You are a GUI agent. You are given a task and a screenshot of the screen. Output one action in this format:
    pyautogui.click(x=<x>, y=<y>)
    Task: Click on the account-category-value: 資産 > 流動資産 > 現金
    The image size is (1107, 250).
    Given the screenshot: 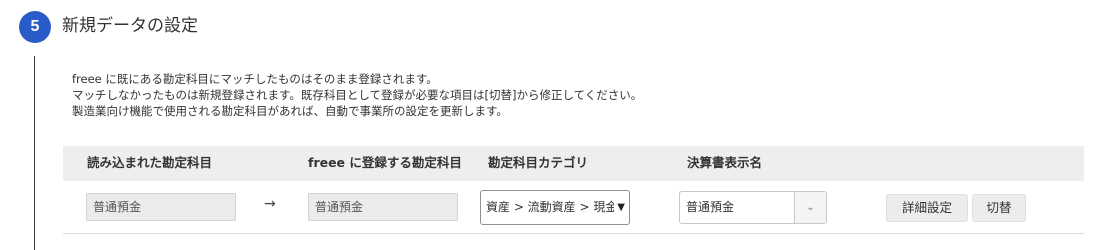 What is the action you would take?
    pyautogui.click(x=550, y=207)
    